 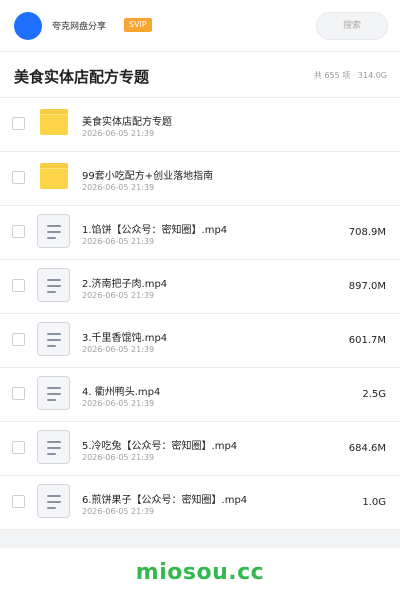 I want to click on app-header: 夸克网盘分享 SVIP 搜索, so click(x=200, y=26).